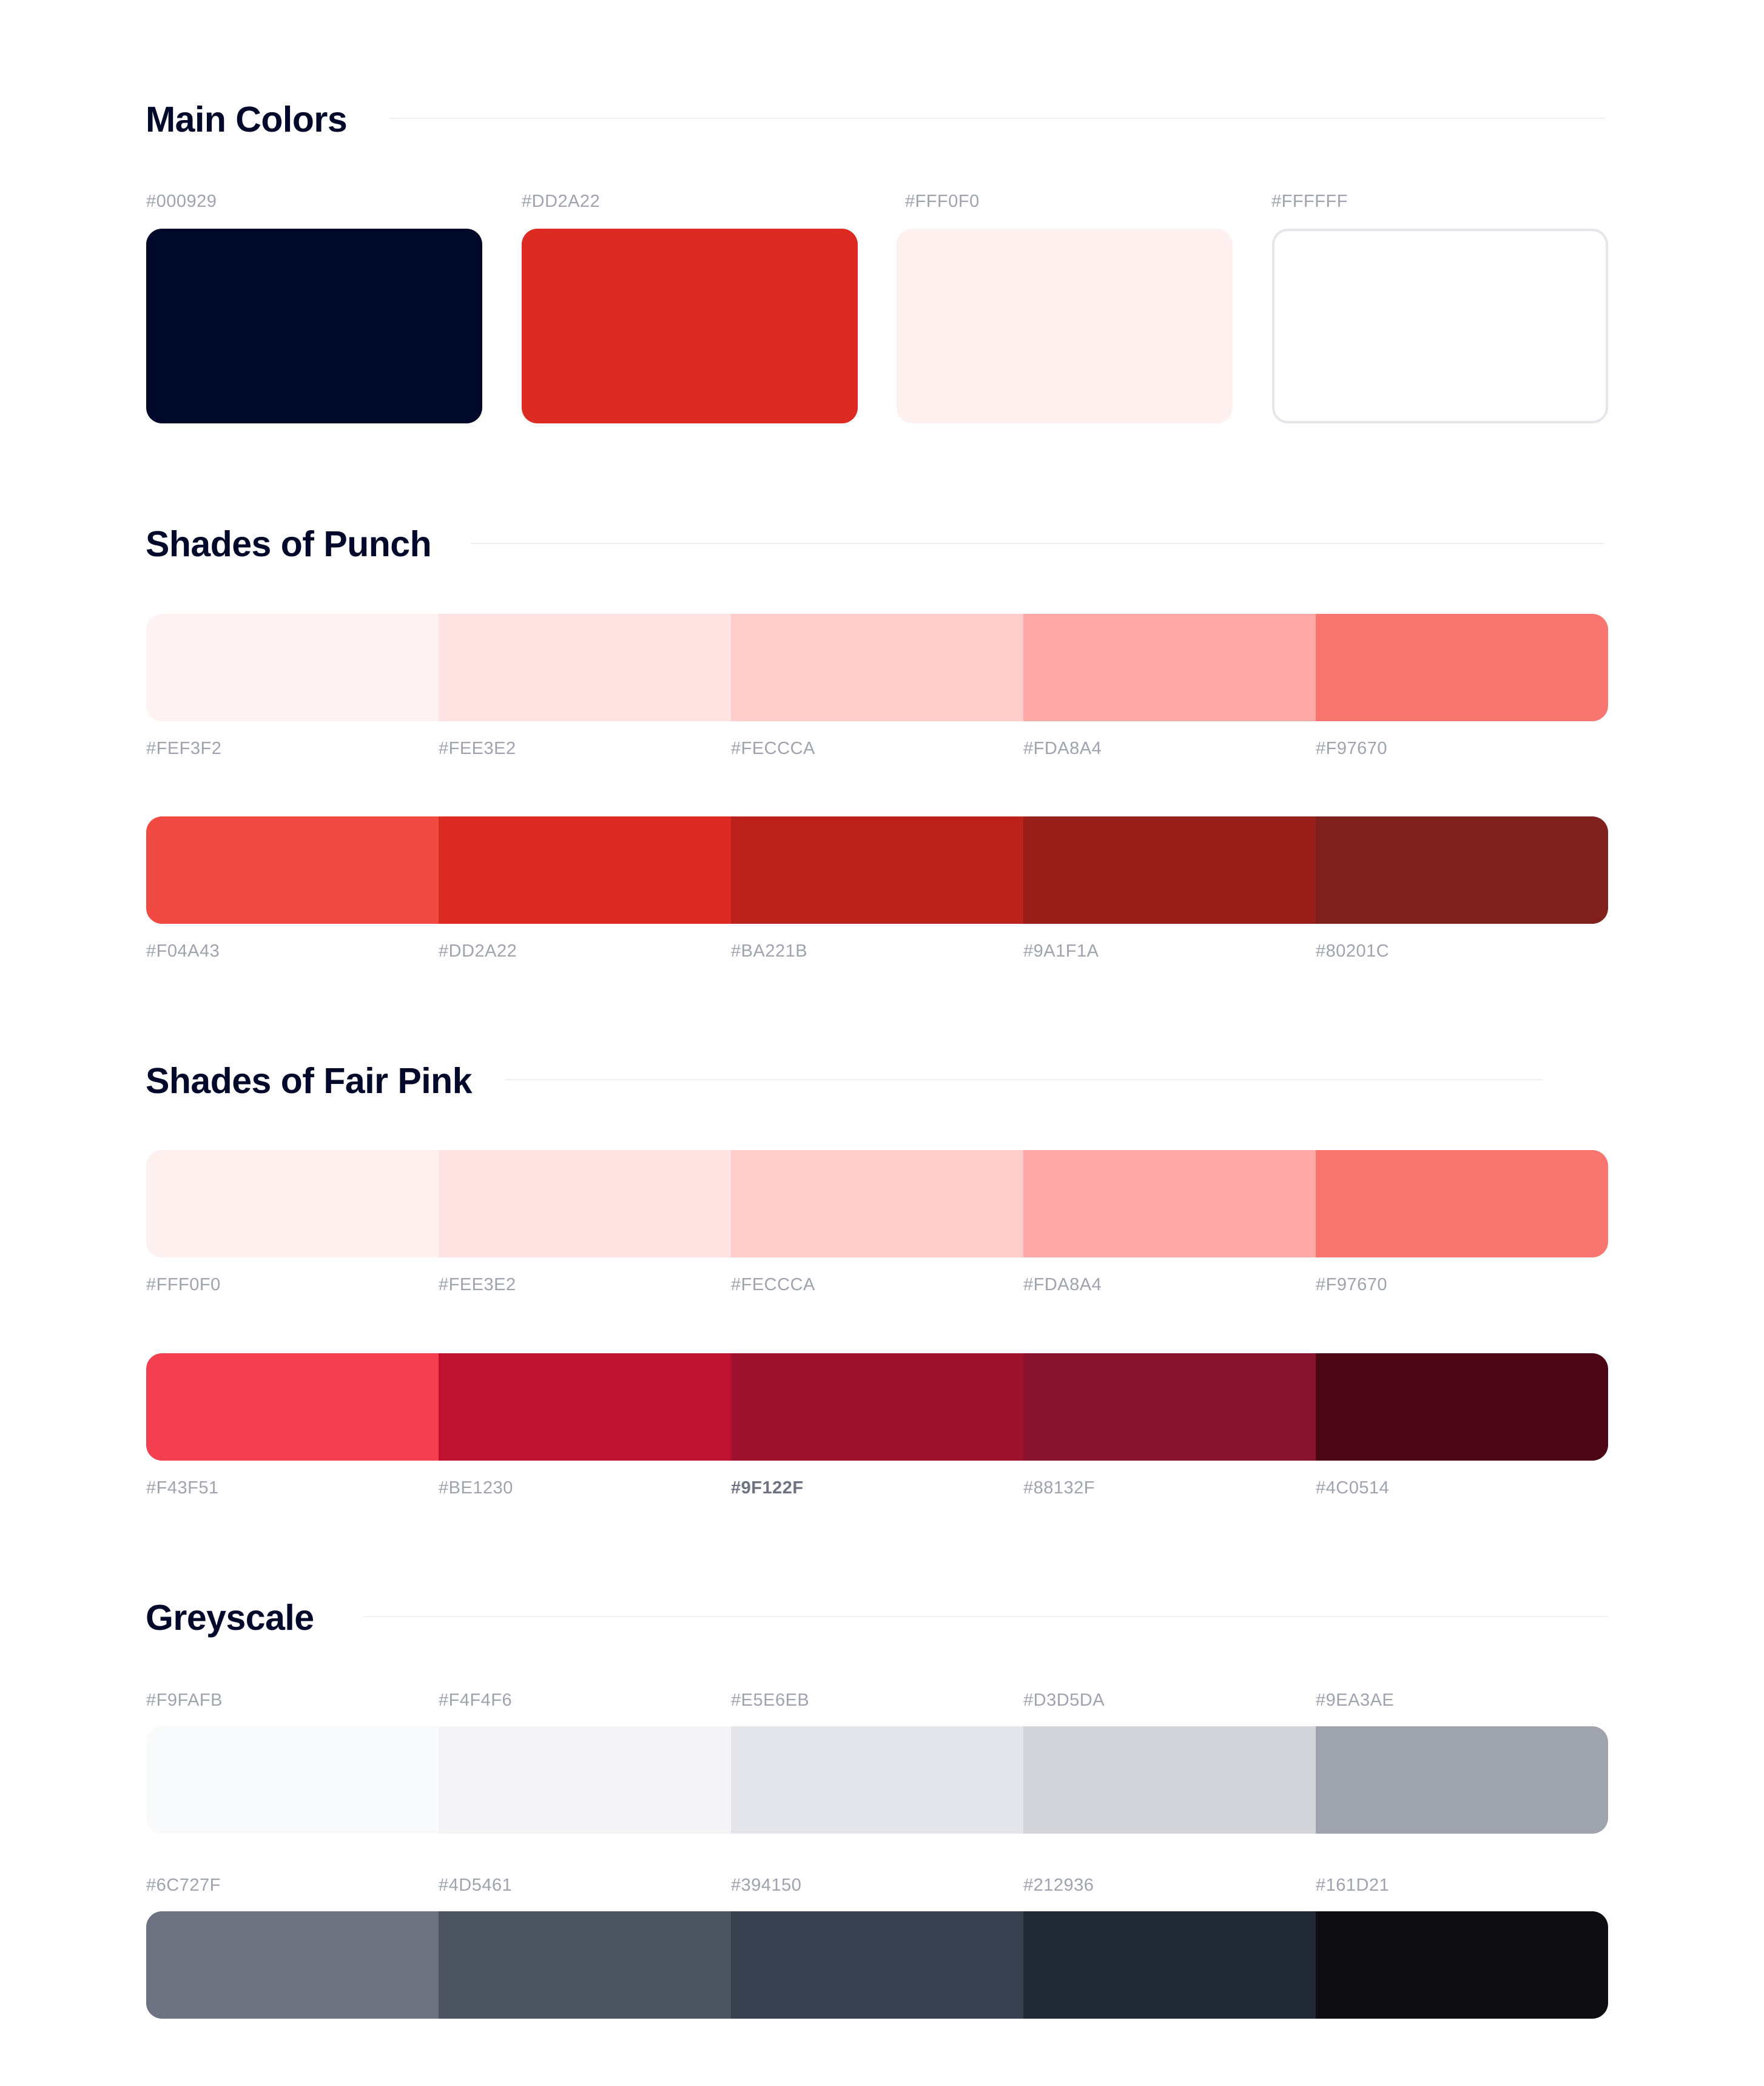 The image size is (1764, 2086). I want to click on color-hex-label: #F43F51, so click(182, 1488).